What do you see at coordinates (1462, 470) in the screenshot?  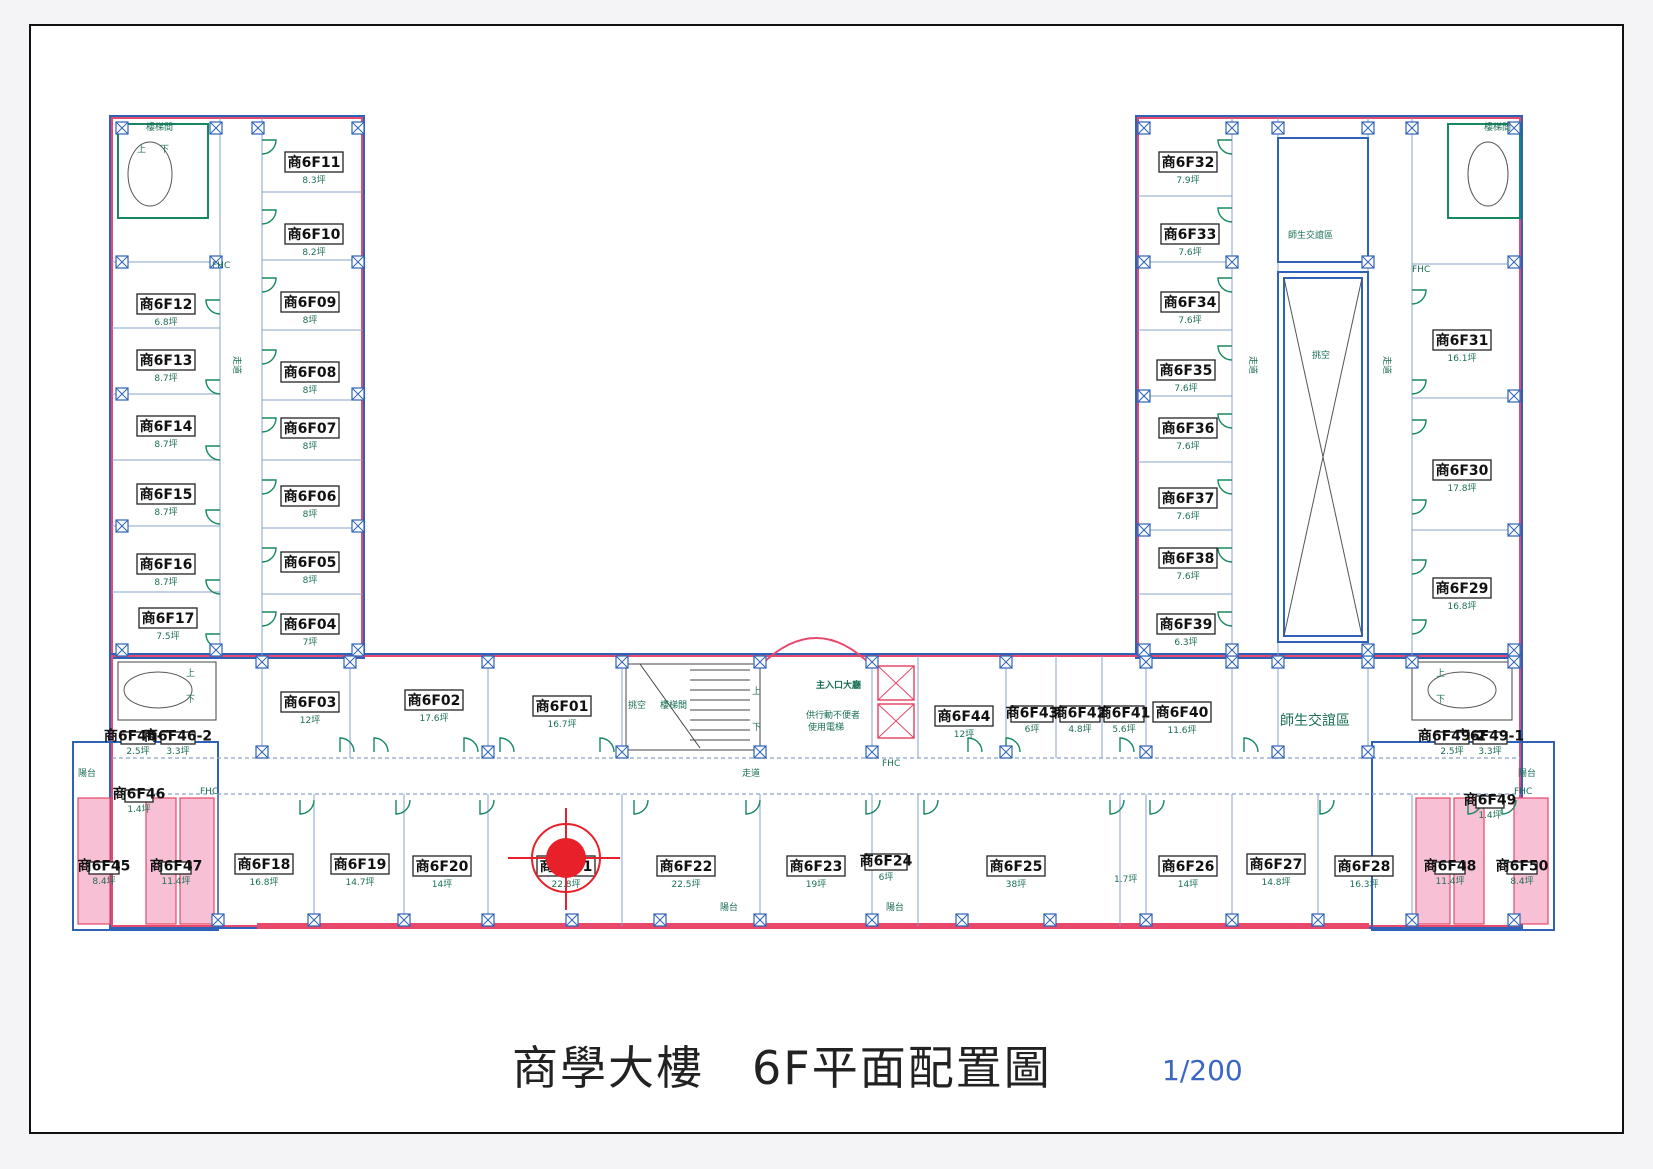 I see `room-id: 商6F30` at bounding box center [1462, 470].